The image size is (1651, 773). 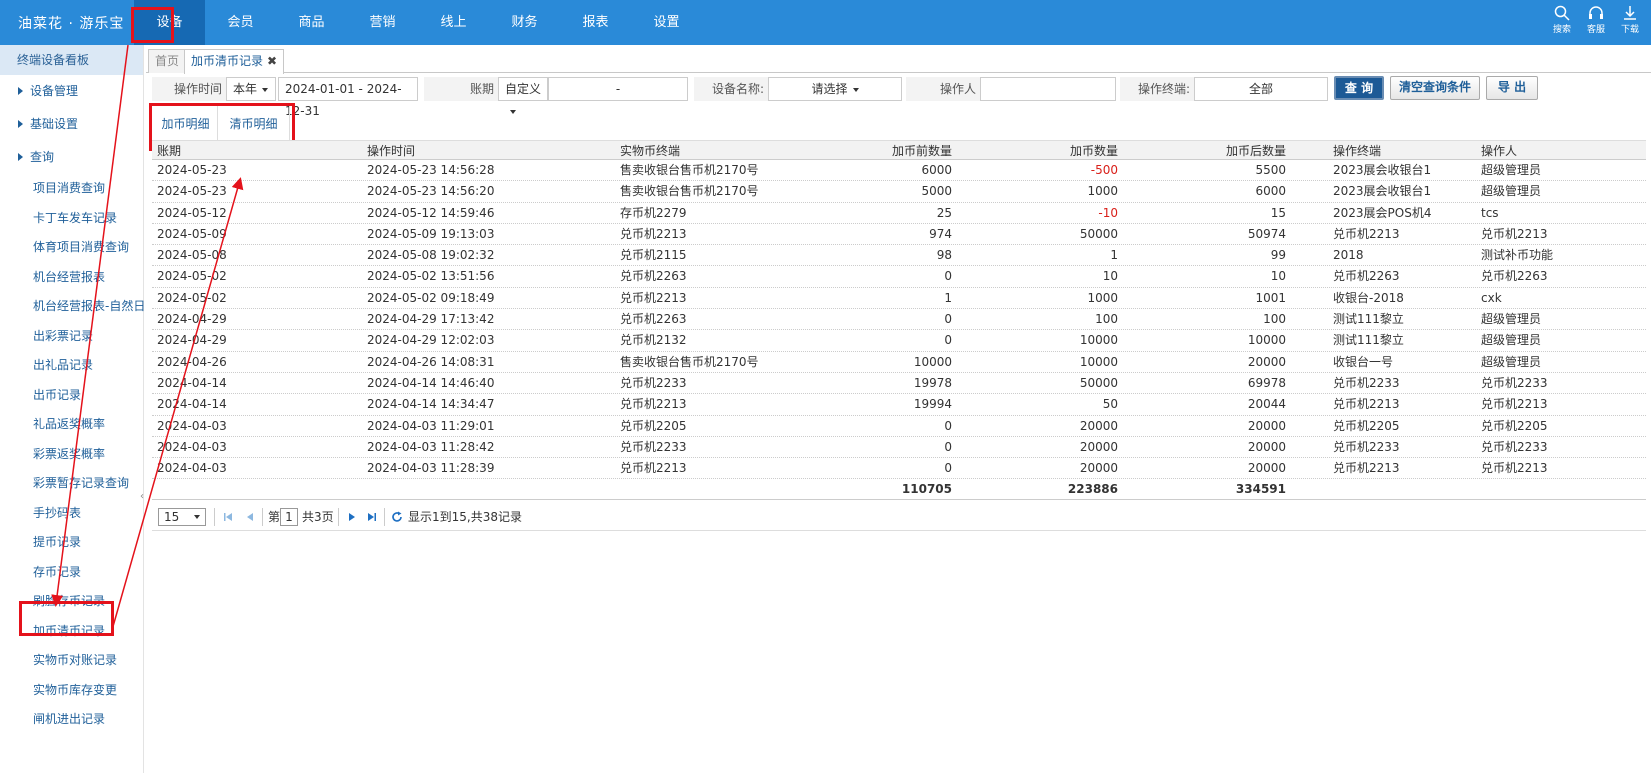 What do you see at coordinates (182, 517) in the screenshot?
I see `page-size-select: 15` at bounding box center [182, 517].